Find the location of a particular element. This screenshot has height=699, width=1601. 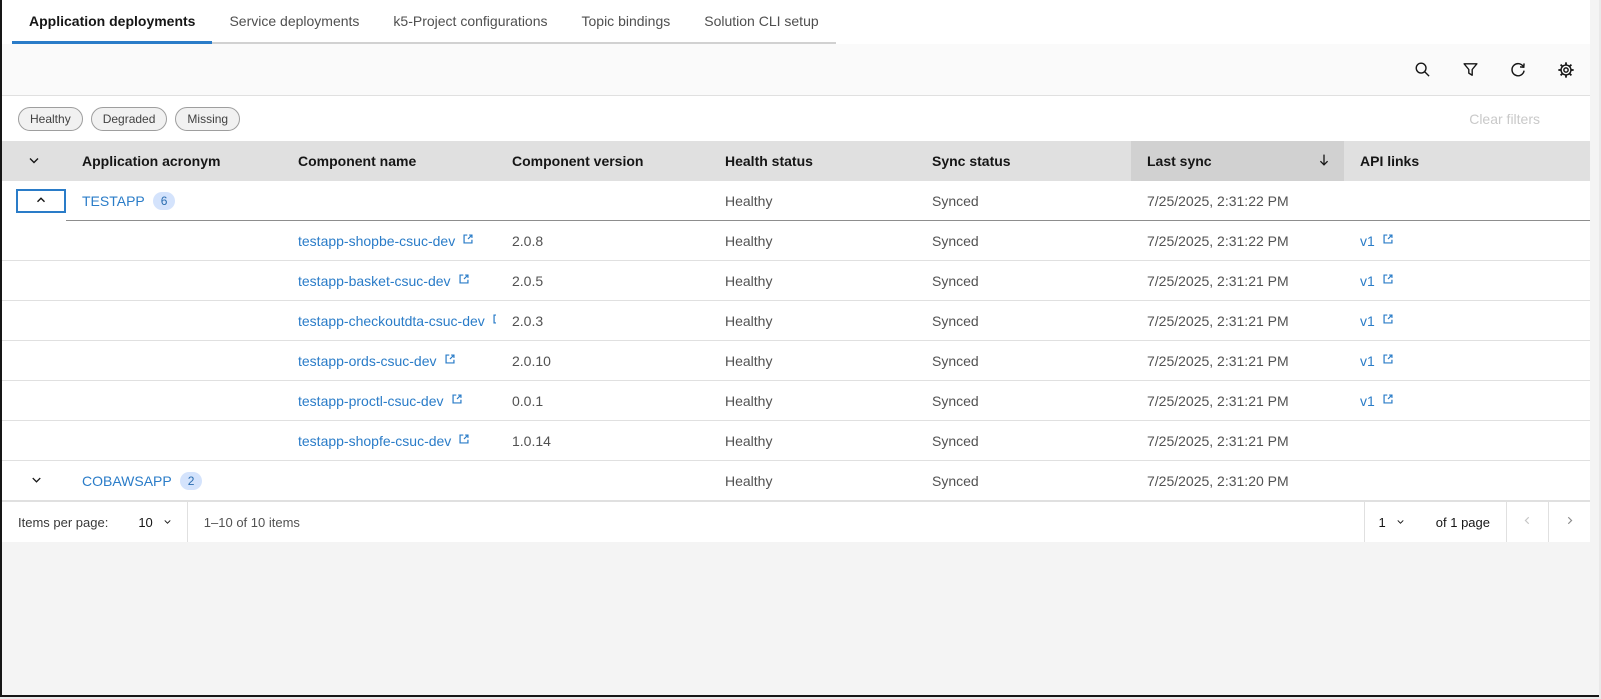

settings-button is located at coordinates (1566, 70).